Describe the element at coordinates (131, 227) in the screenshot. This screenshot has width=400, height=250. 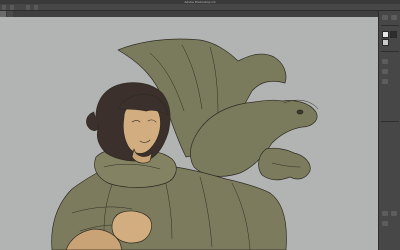
I see `left-hand` at that location.